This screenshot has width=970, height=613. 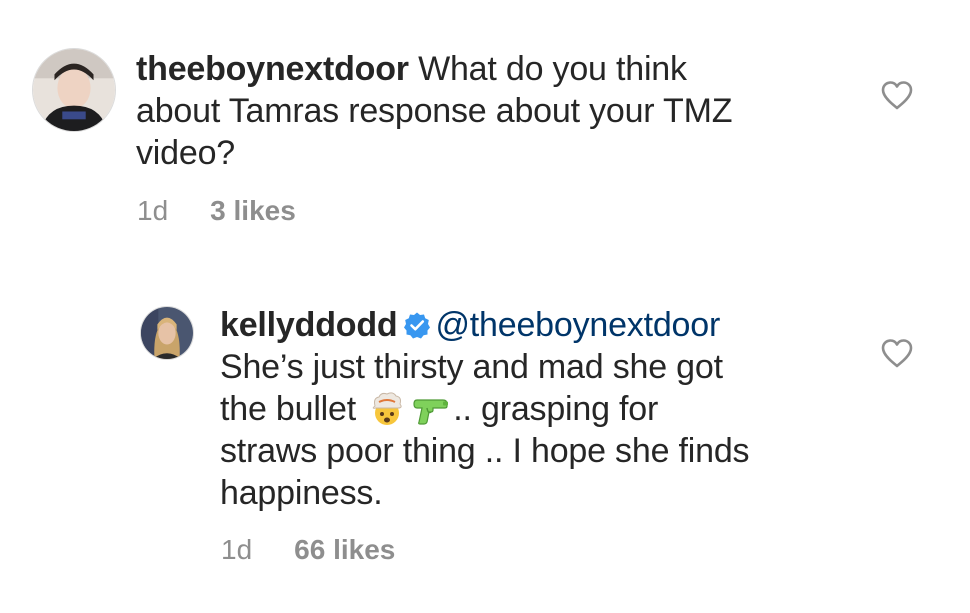 What do you see at coordinates (344, 549) in the screenshot?
I see `comment-likes-count: 66 likes` at bounding box center [344, 549].